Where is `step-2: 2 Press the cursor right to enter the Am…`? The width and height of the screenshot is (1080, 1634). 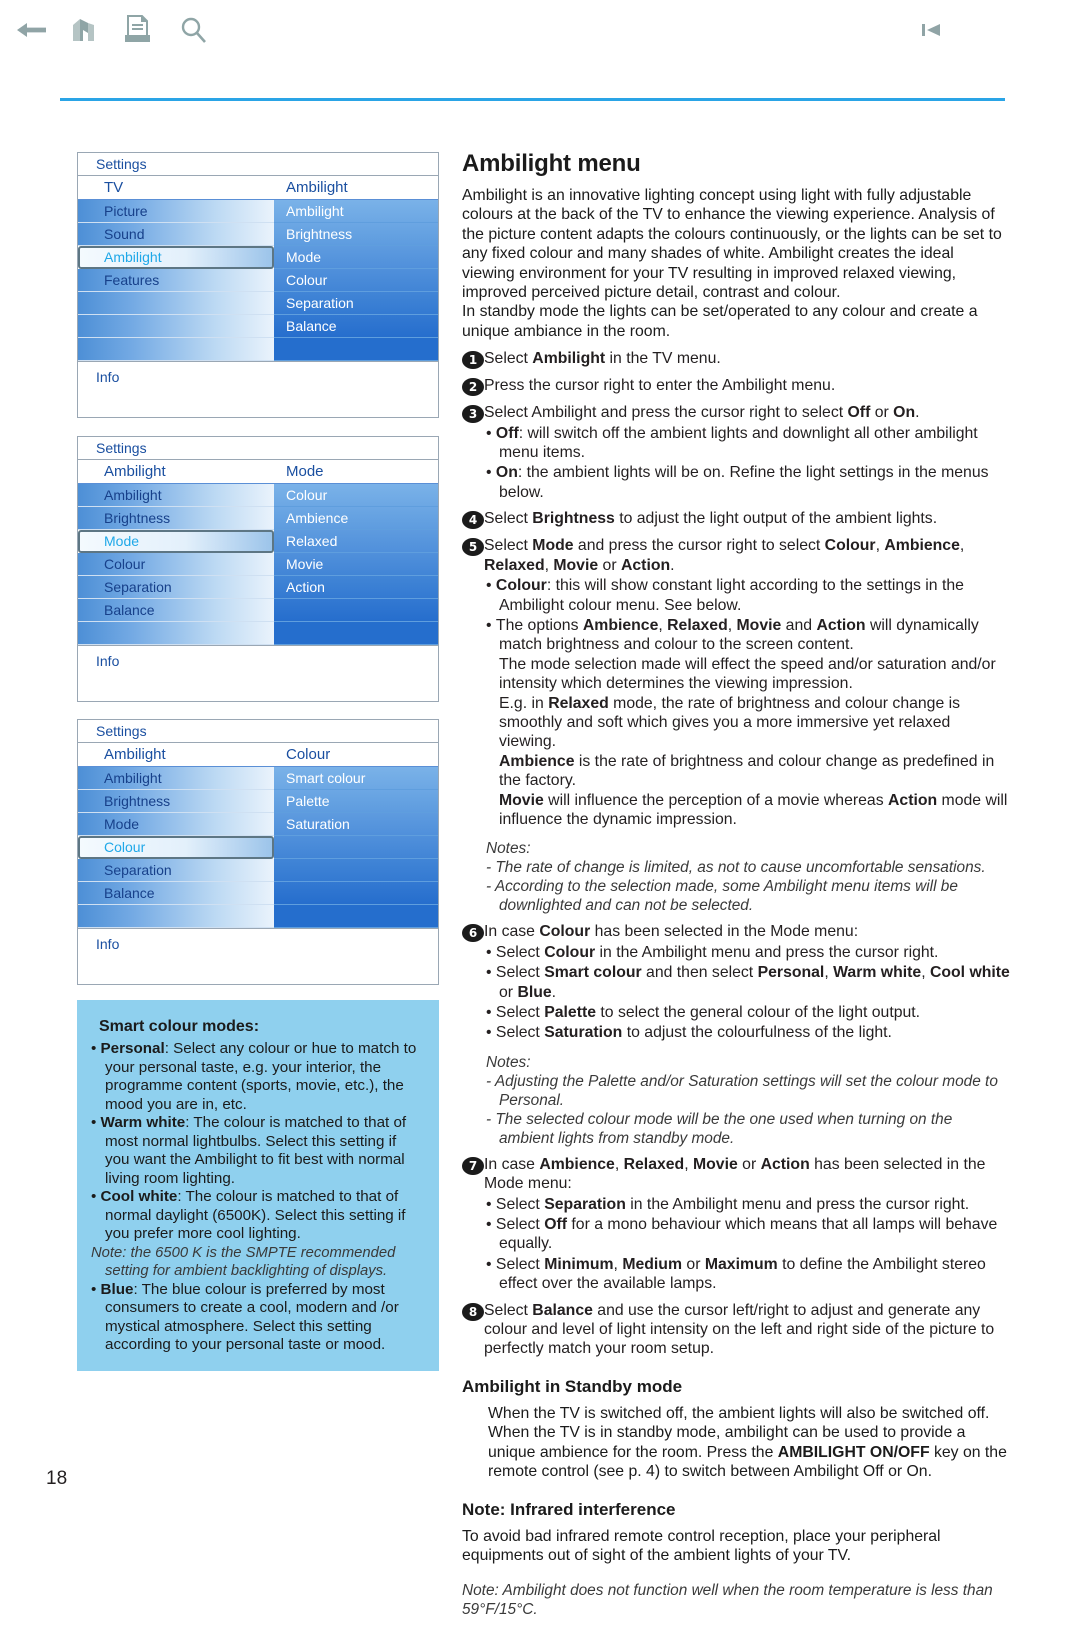
step-2: 2 Press the cursor right to enter the Am… is located at coordinates (736, 386).